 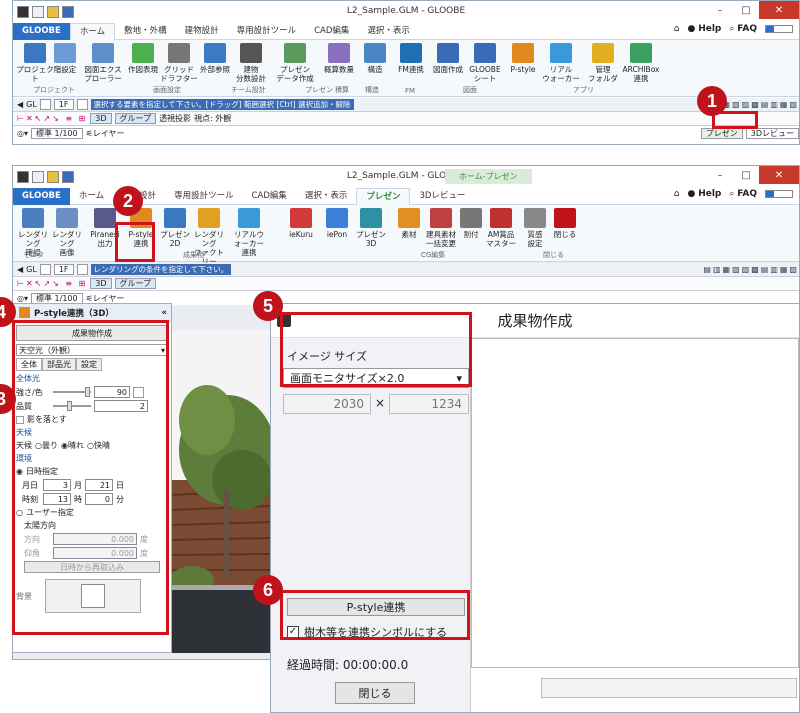 I want to click on ribbon-button-13: AM賞品 マスター, so click(x=501, y=228).